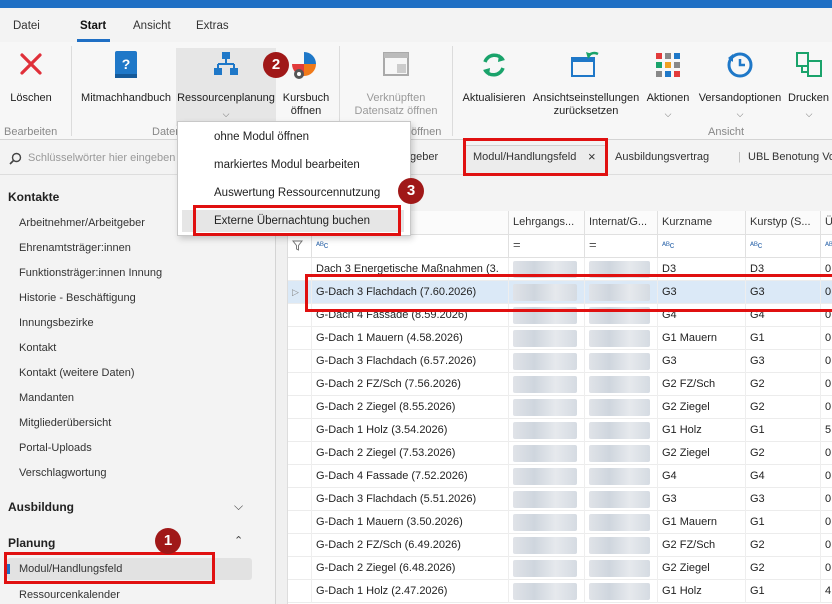 Image resolution: width=832 pixels, height=604 pixels. What do you see at coordinates (560, 338) in the screenshot?
I see `table-row: G-Dach 1 Mauern (4.58.2026) G1 Mauern G1 0` at bounding box center [560, 338].